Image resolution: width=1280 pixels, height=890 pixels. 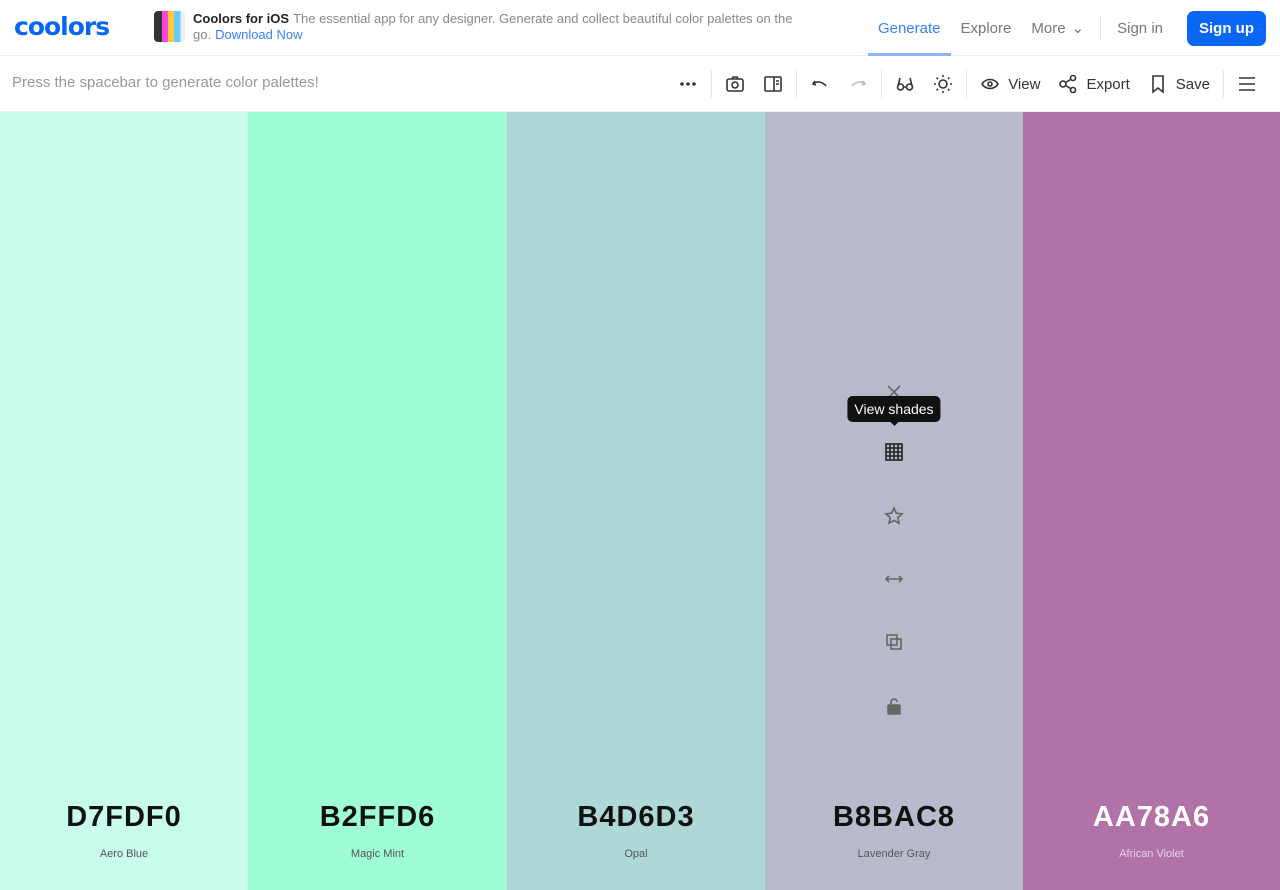 What do you see at coordinates (377, 817) in the screenshot?
I see `color-hex: B2FFD6` at bounding box center [377, 817].